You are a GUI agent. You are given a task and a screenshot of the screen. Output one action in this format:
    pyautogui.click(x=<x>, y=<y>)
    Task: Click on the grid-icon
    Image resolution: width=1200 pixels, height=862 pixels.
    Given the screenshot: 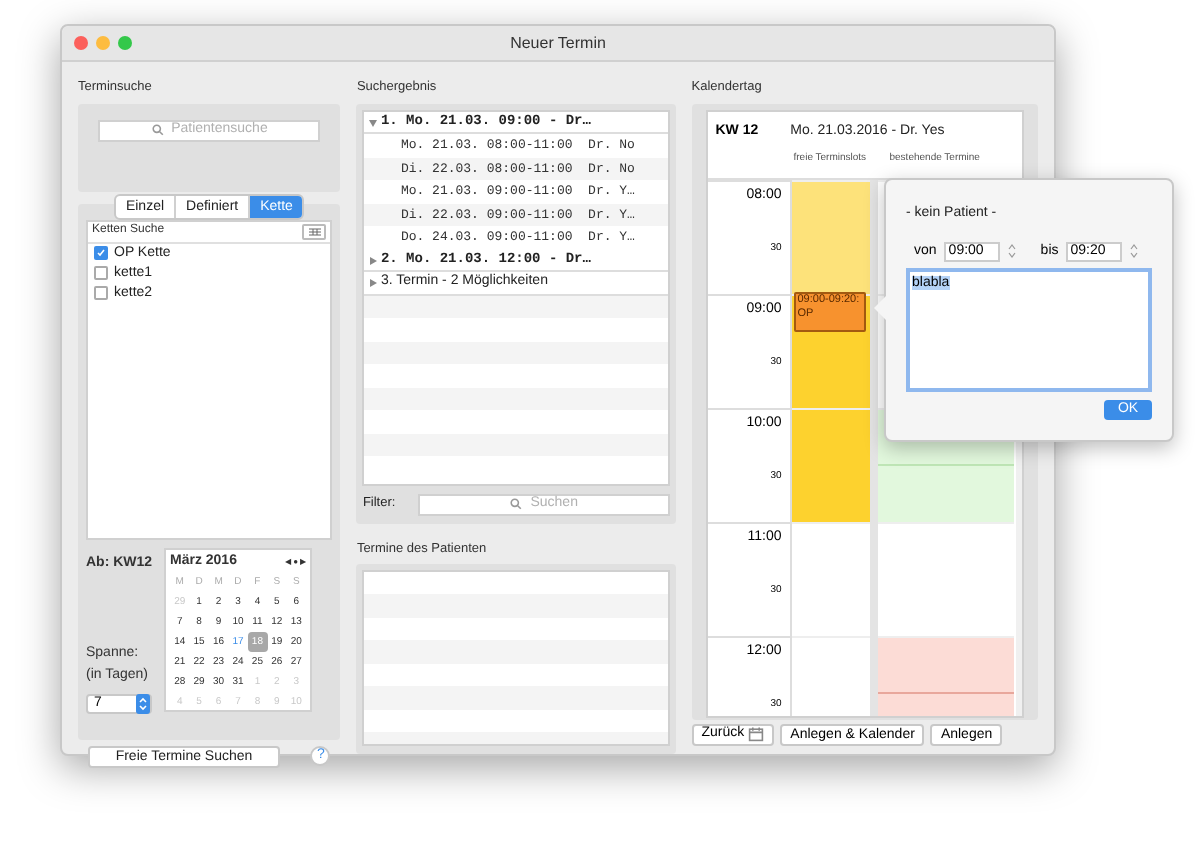 What is the action you would take?
    pyautogui.click(x=314, y=231)
    